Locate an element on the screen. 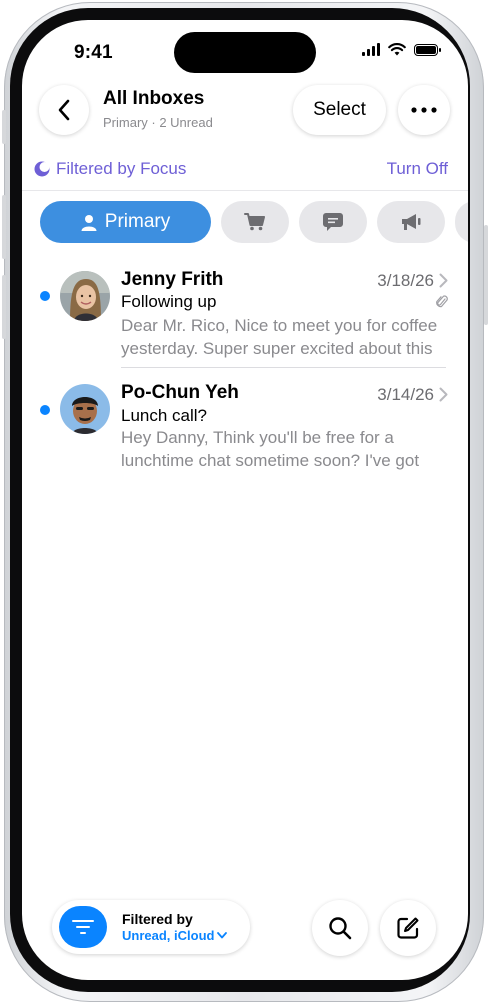 The height and width of the screenshot is (1008, 490). focus-filter-bar: Filtered by Focus Turn Off is located at coordinates (245, 169).